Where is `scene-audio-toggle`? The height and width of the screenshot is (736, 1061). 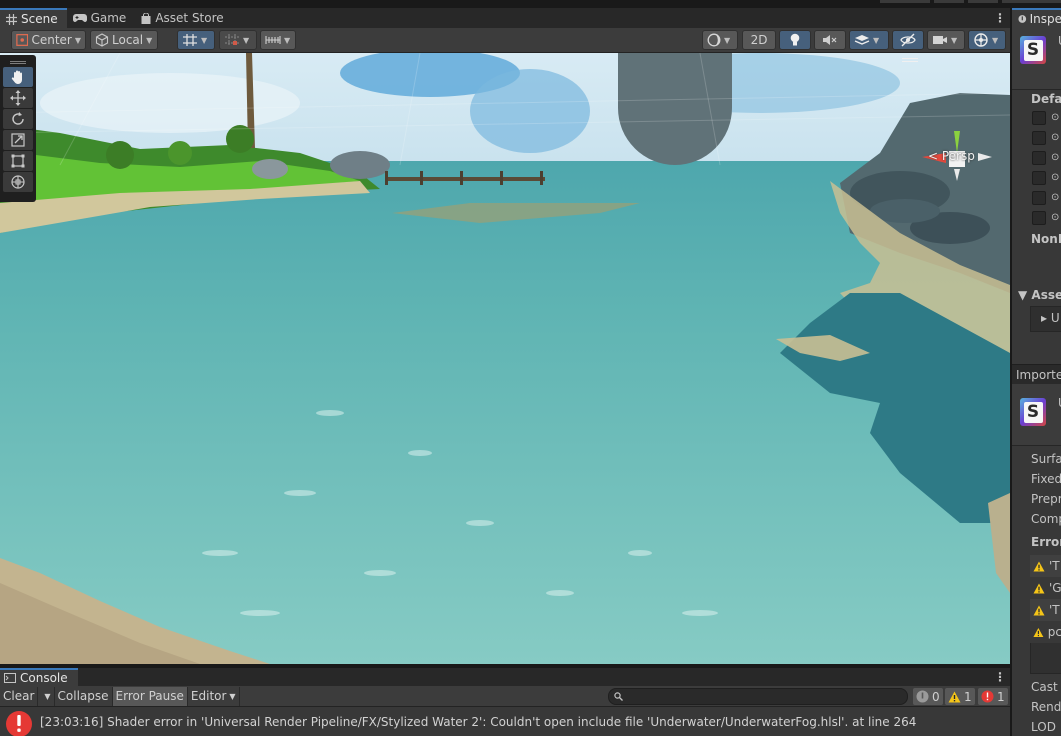
scene-audio-toggle is located at coordinates (830, 40).